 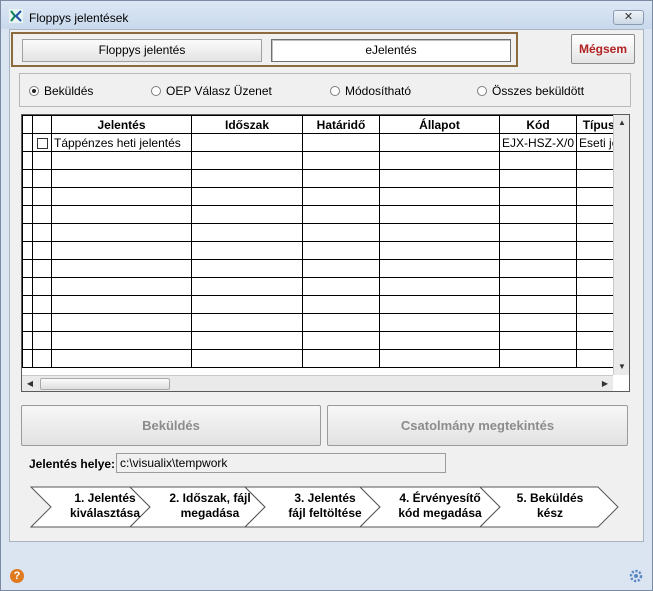 I want to click on scroll-up-icon: ▲, so click(x=621, y=123).